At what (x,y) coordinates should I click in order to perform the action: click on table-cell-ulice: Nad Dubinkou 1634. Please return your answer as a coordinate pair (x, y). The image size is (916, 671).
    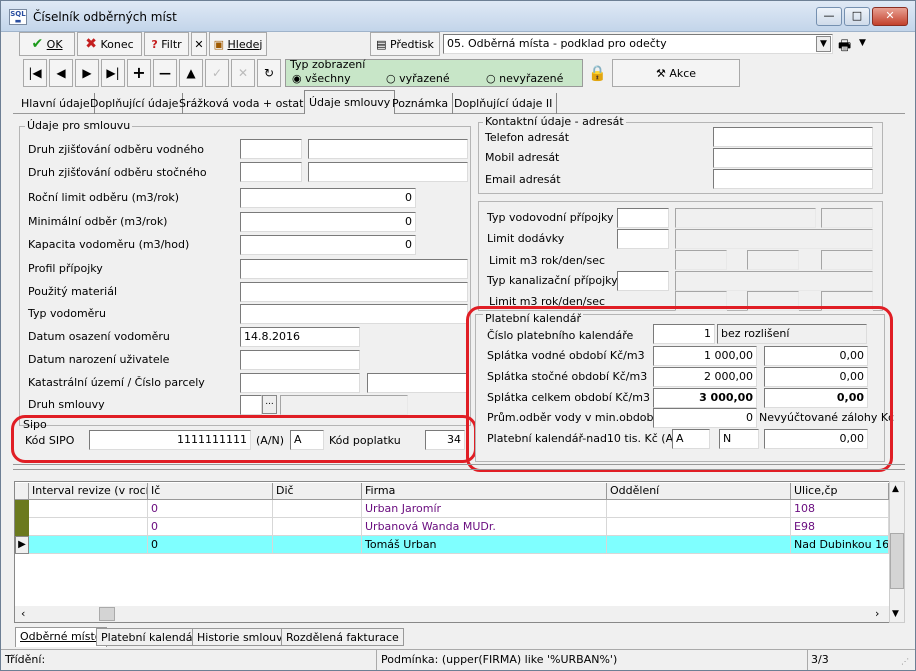
    Looking at the image, I should click on (840, 545).